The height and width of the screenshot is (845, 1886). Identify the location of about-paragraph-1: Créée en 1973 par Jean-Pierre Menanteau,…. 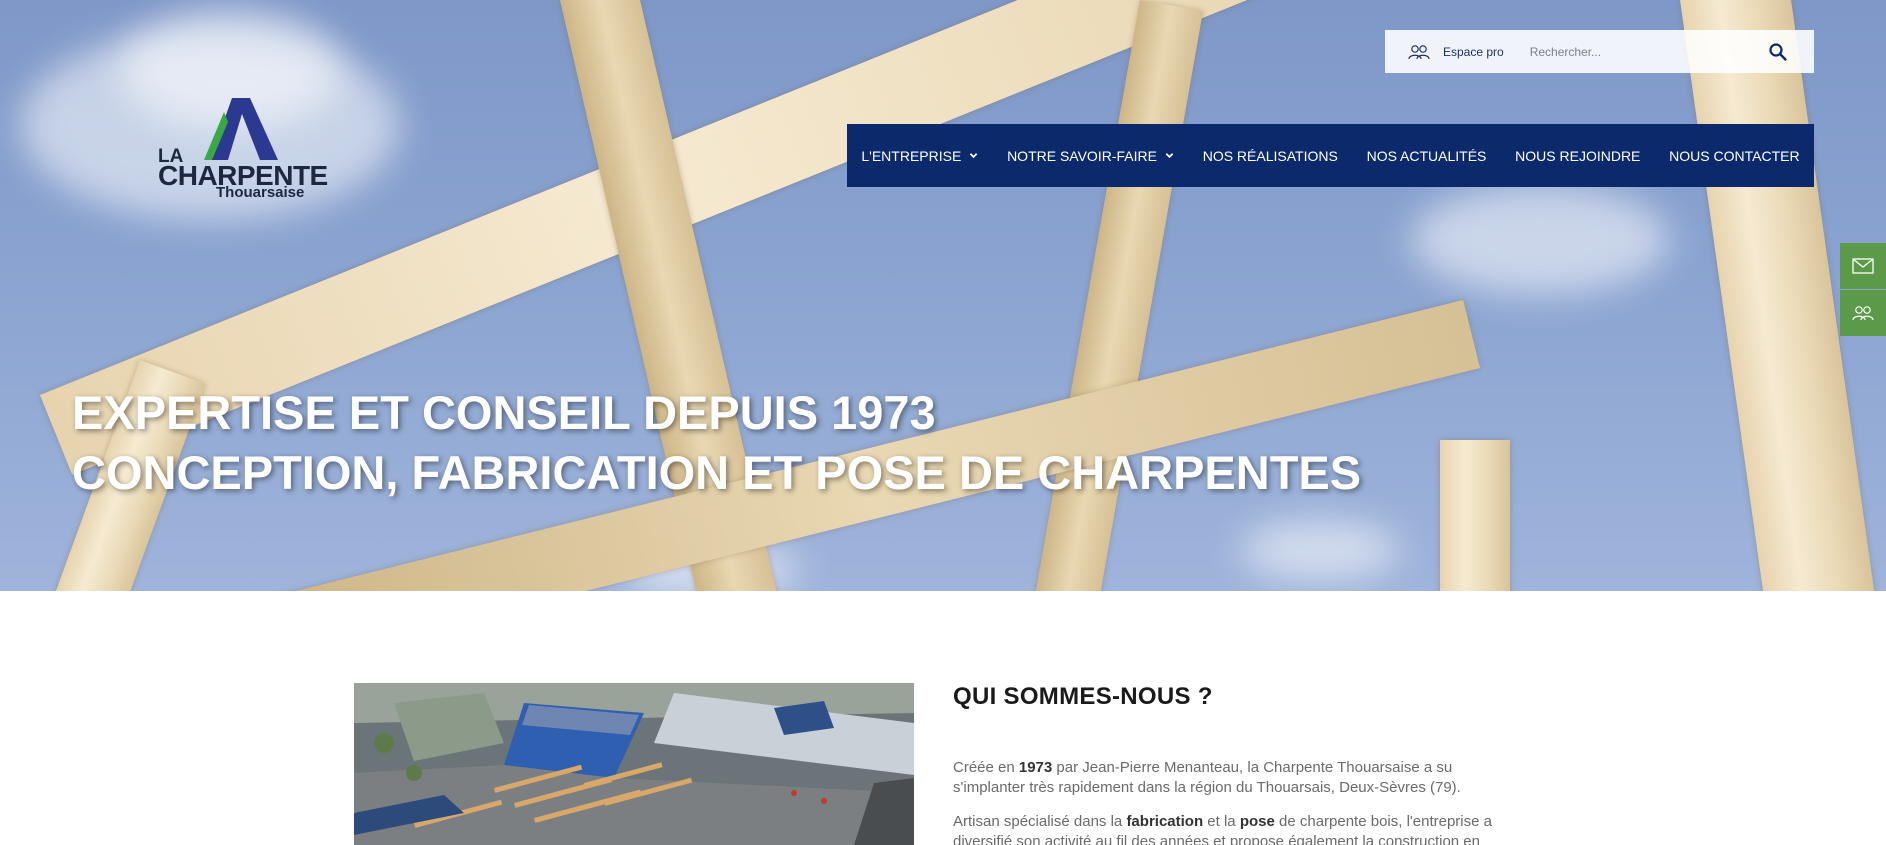
(1233, 778).